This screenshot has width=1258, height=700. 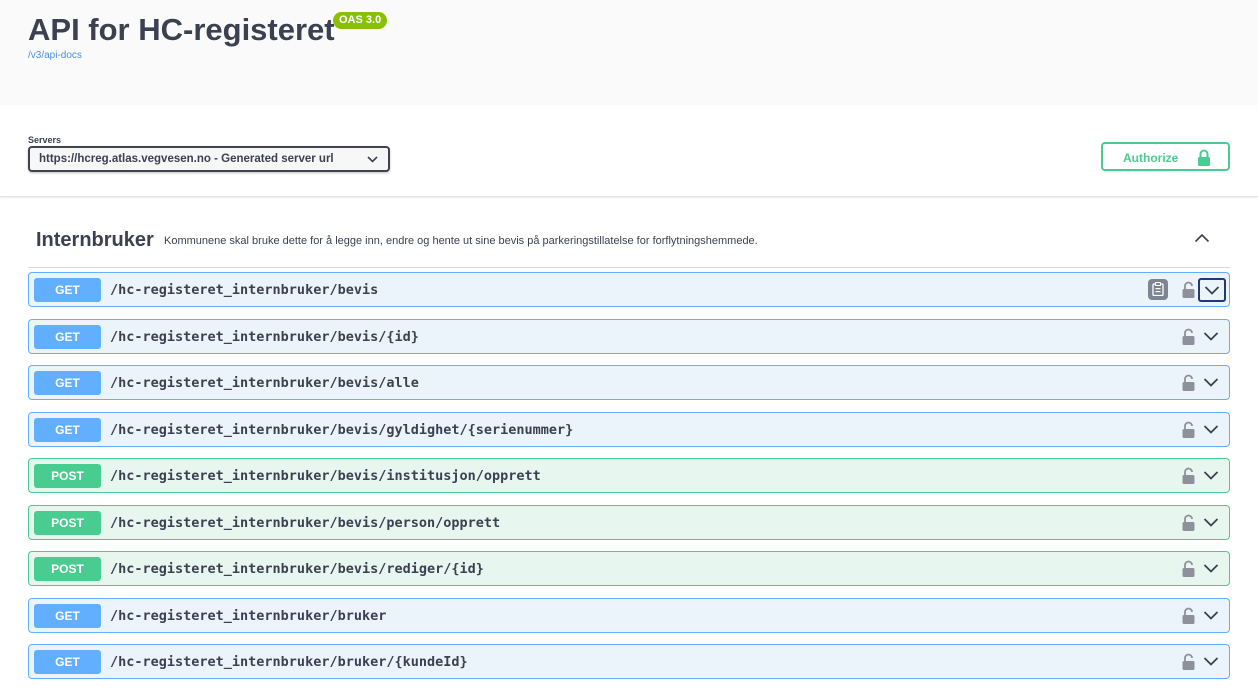 What do you see at coordinates (55, 55) in the screenshot?
I see `api-docs-link: /v3/api-docs` at bounding box center [55, 55].